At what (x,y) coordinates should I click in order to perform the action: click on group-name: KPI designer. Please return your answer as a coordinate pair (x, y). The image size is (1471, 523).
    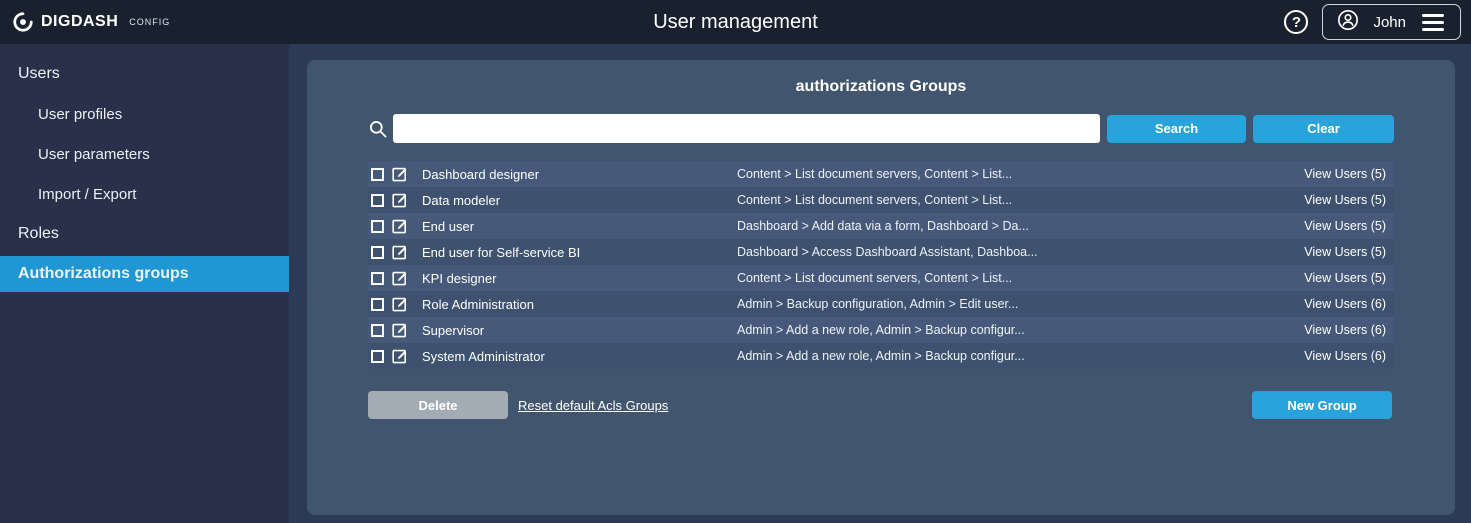
    Looking at the image, I should click on (459, 278).